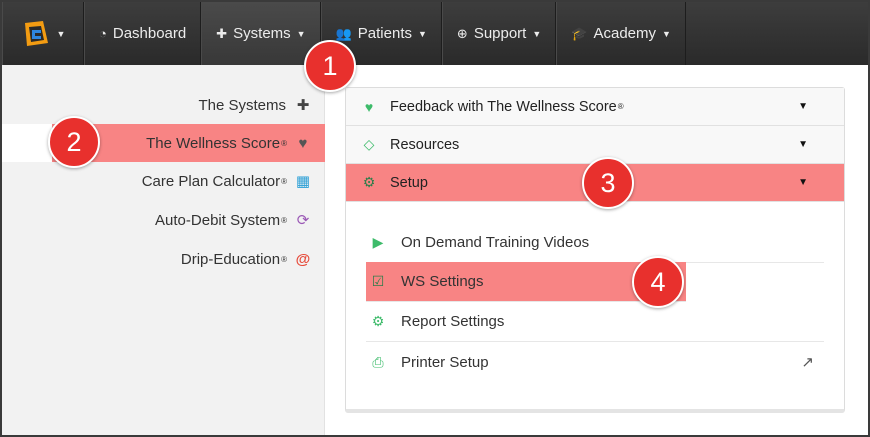 This screenshot has width=870, height=437. I want to click on setup-item-label: On Demand Training Videos, so click(495, 242).